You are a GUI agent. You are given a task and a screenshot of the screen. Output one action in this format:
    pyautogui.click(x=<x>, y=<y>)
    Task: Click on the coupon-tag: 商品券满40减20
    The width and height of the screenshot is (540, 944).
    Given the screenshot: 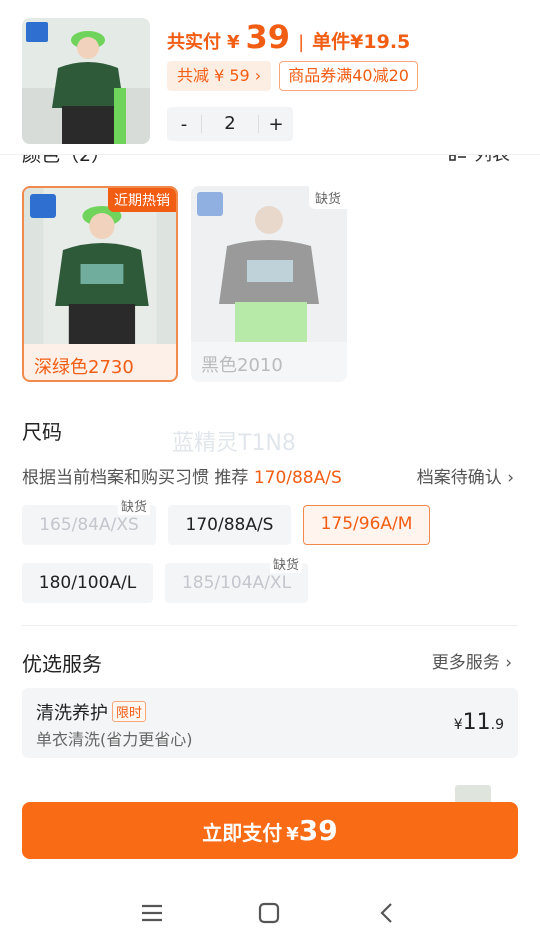 What is the action you would take?
    pyautogui.click(x=348, y=76)
    